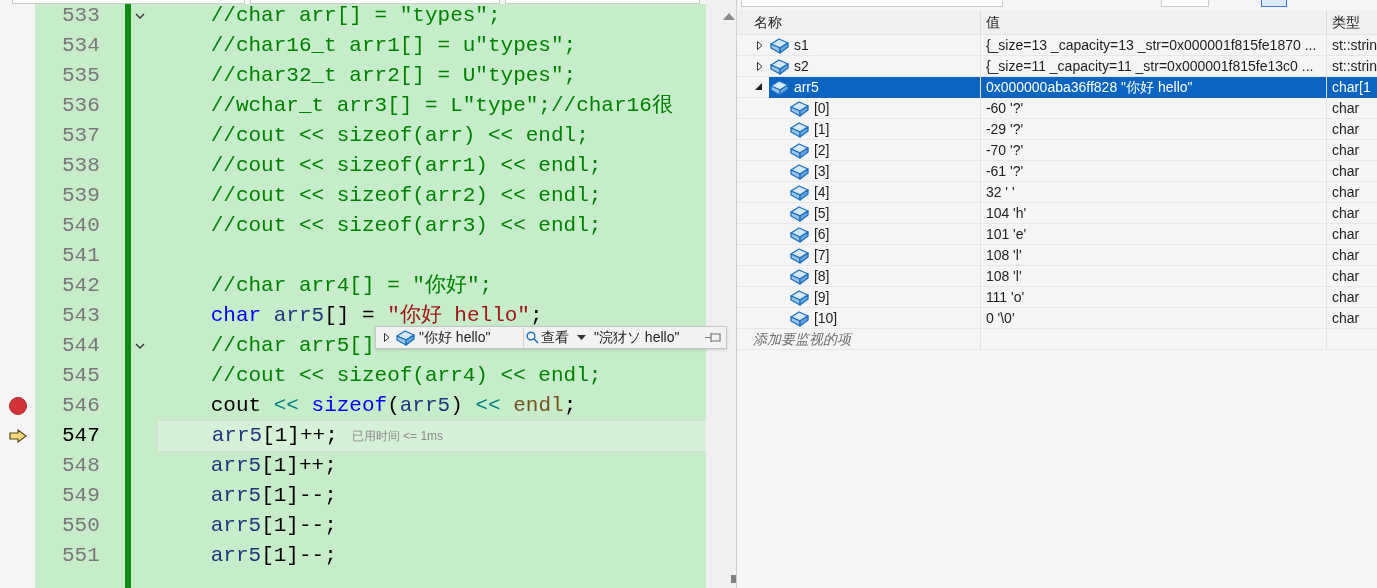 The height and width of the screenshot is (588, 1377). What do you see at coordinates (292, 346) in the screenshot?
I see `code-line: //char arr5[]` at bounding box center [292, 346].